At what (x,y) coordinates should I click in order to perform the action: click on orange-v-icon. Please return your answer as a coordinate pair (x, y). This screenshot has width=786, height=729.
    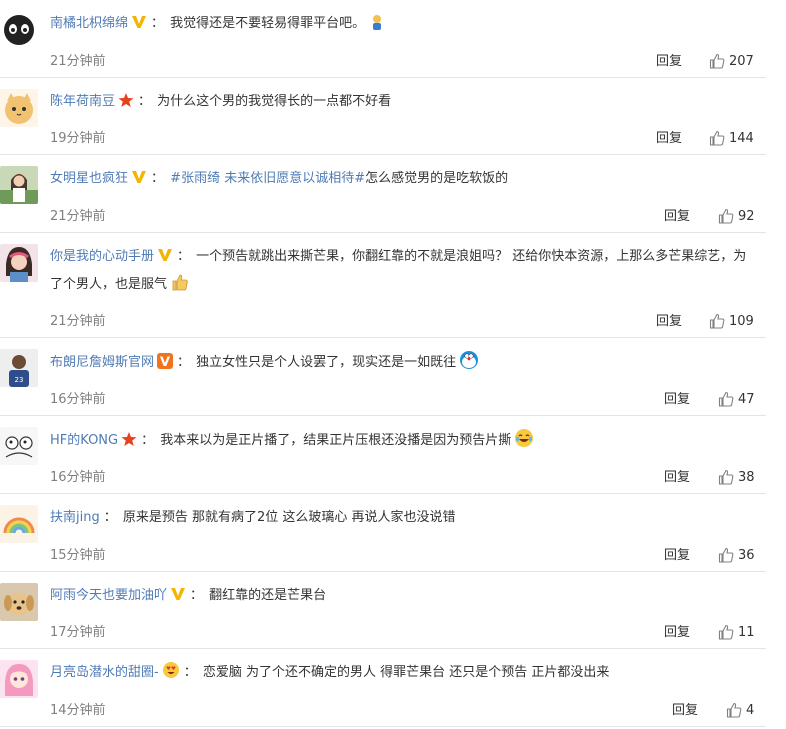
    Looking at the image, I should click on (165, 365).